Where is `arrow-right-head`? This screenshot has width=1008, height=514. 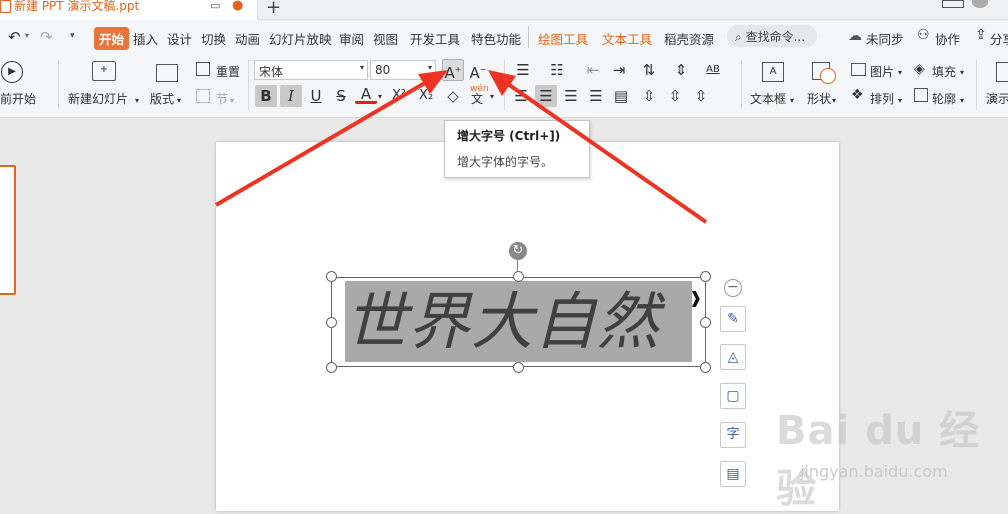 arrow-right-head is located at coordinates (502, 83).